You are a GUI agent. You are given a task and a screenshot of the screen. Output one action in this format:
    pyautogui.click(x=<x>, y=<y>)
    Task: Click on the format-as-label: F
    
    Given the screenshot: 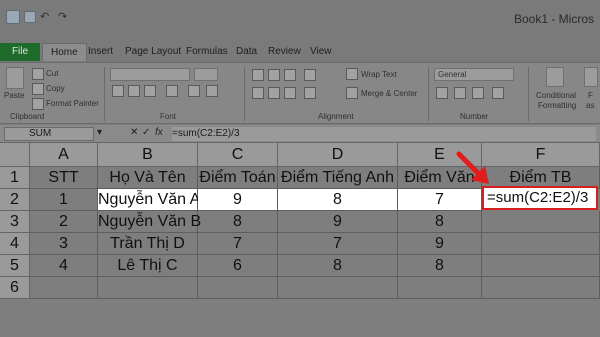 What is the action you would take?
    pyautogui.click(x=590, y=95)
    